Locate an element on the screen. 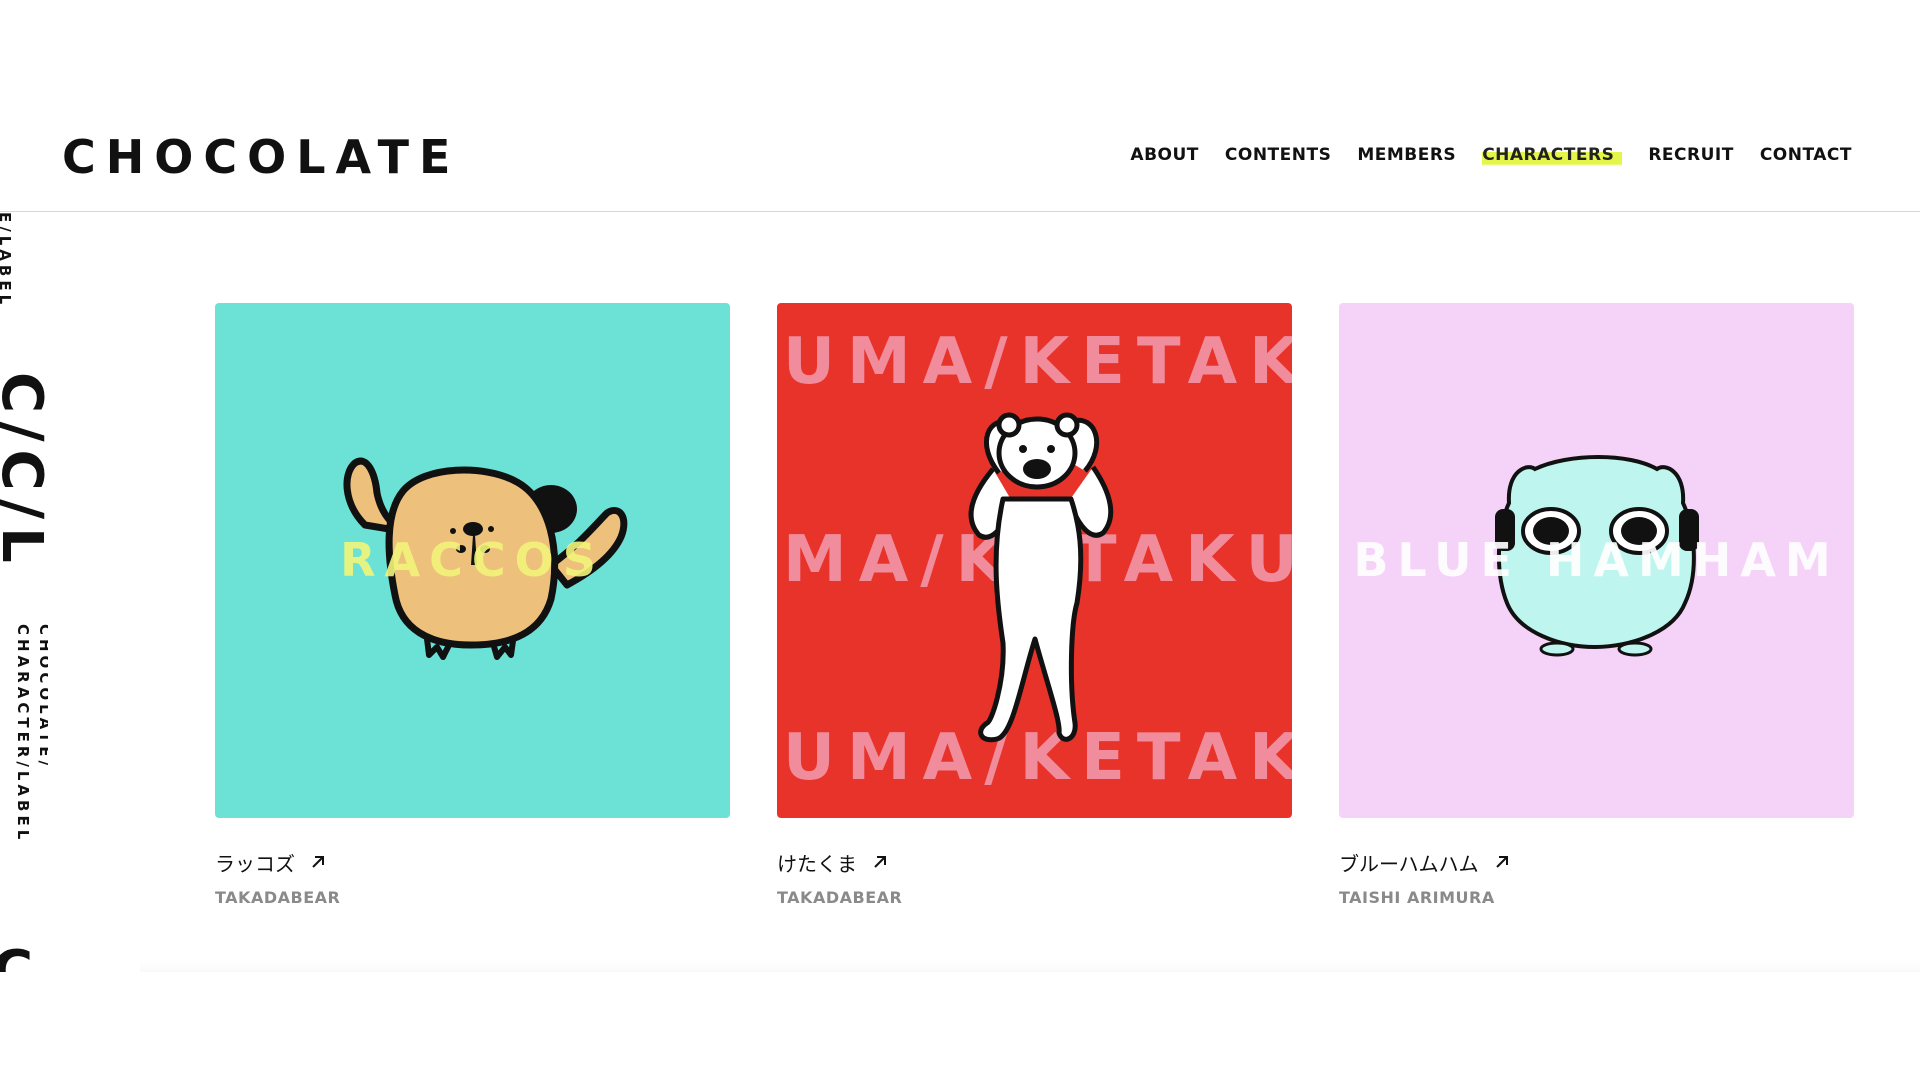  character-image-raccos: RACCOS is located at coordinates (472, 560).